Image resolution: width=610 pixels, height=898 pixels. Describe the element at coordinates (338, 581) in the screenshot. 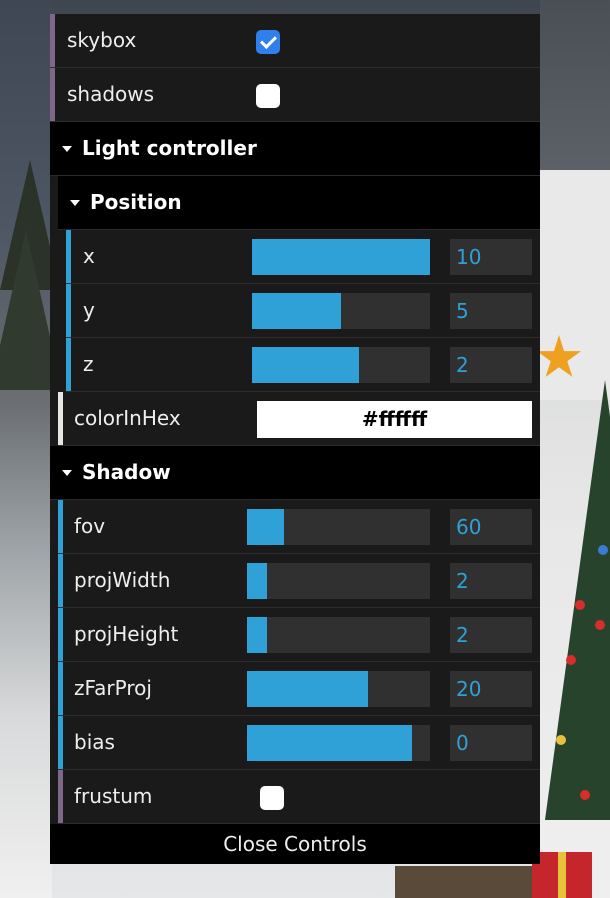

I see `projwidth-slider` at that location.